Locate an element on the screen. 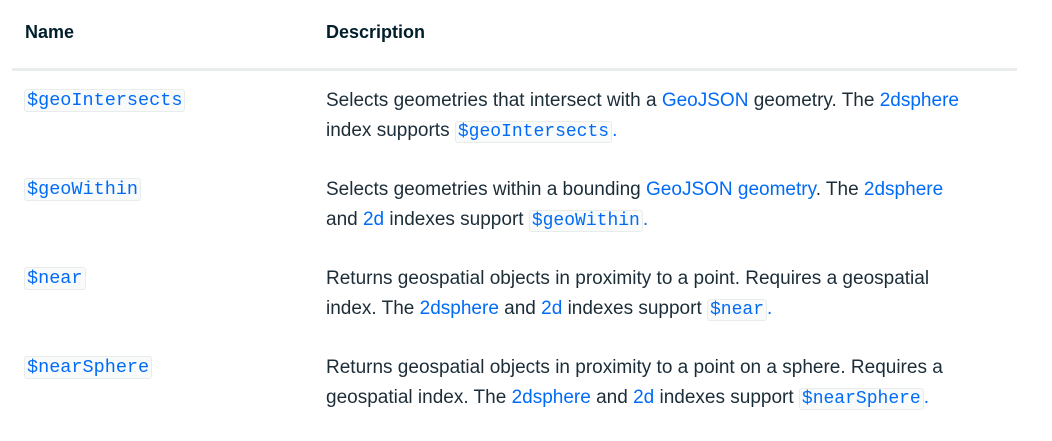  geojson-link: GeoJSON is located at coordinates (705, 100).